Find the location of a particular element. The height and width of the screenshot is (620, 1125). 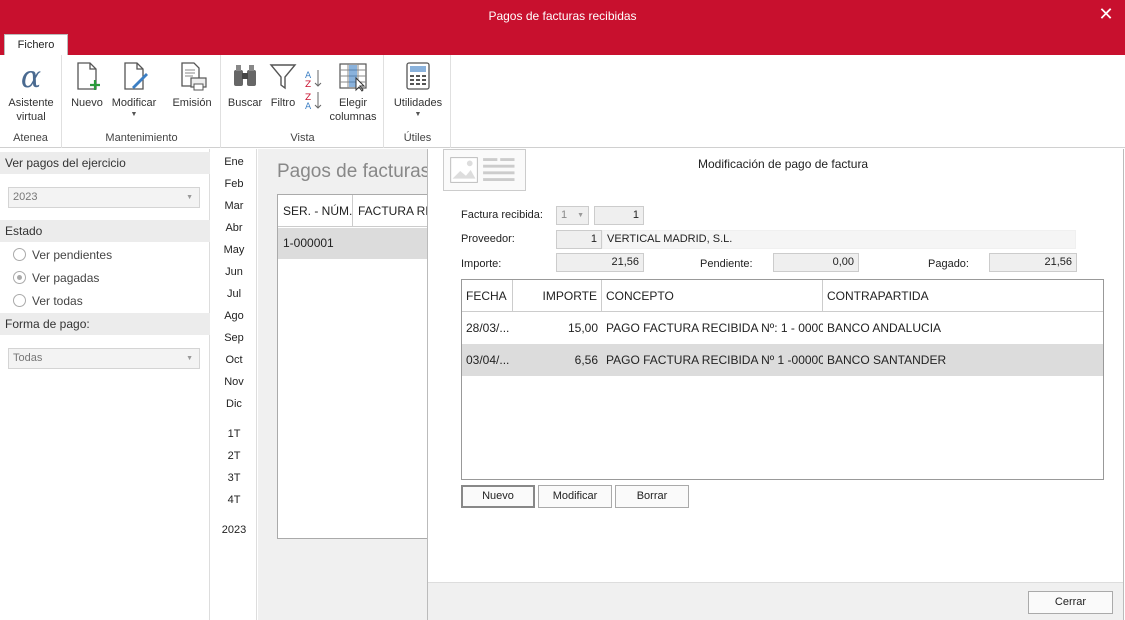

cell-importe: 6,56 is located at coordinates (586, 360).